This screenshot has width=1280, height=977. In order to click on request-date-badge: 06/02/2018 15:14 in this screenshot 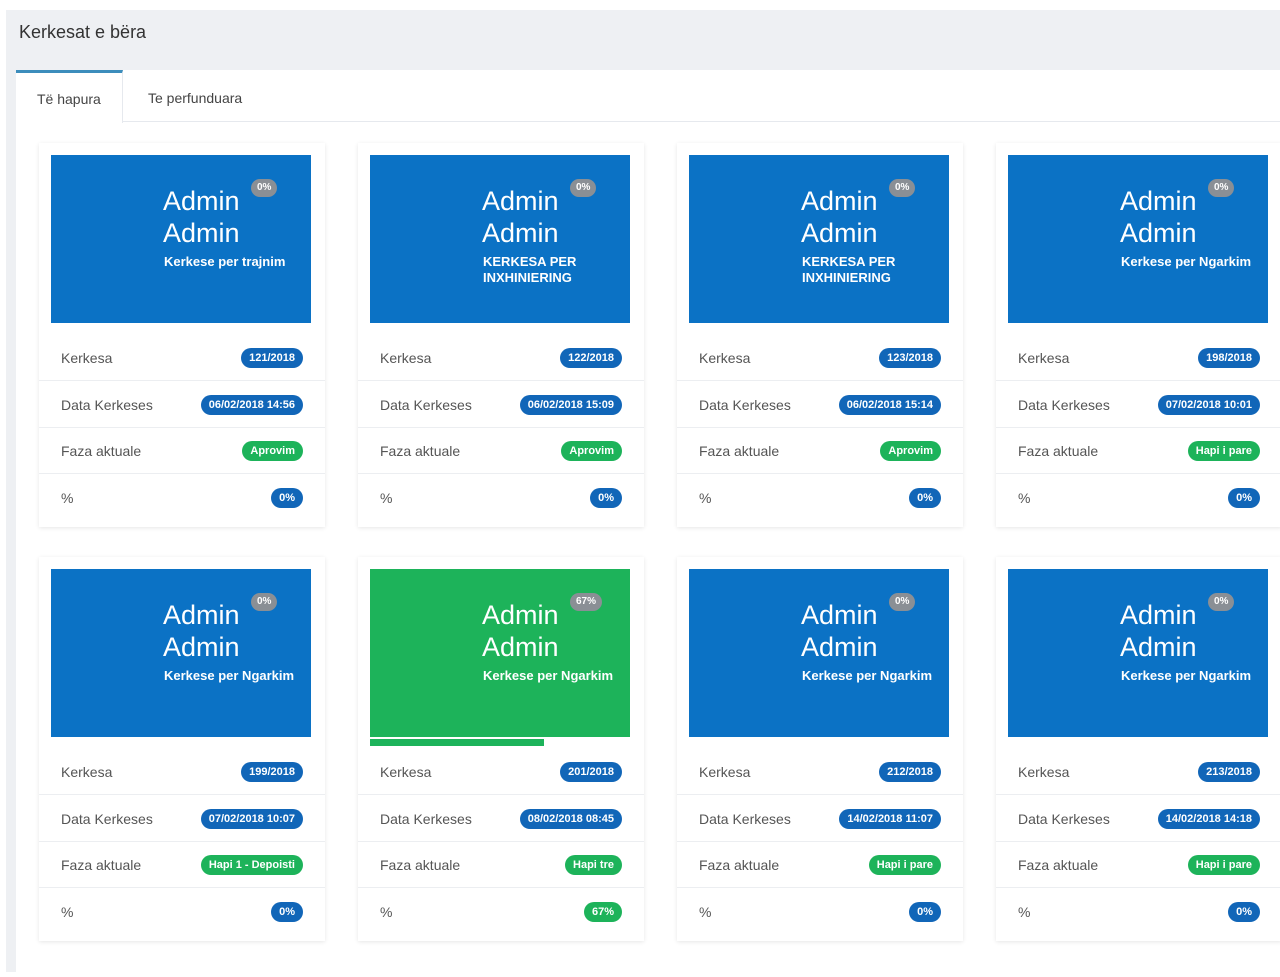, I will do `click(889, 405)`.